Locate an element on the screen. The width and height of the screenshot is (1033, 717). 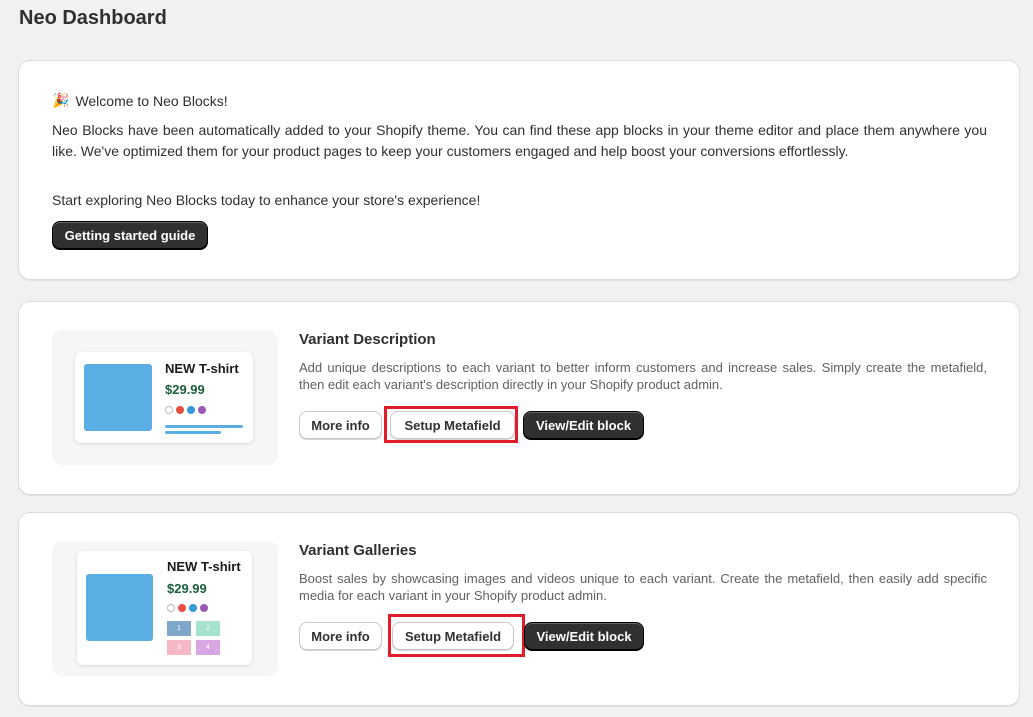
variant-description-preview: NEW T-shirt $29.99 is located at coordinates (165, 397).